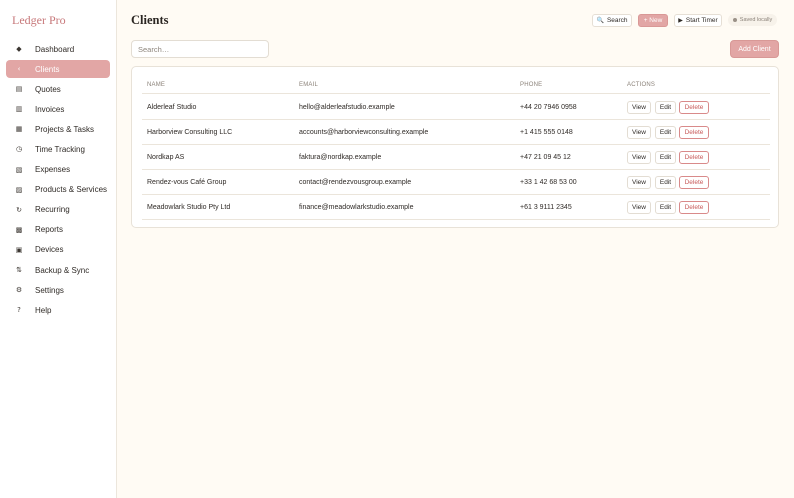  I want to click on sidebar-item-label: Quotes, so click(48, 89).